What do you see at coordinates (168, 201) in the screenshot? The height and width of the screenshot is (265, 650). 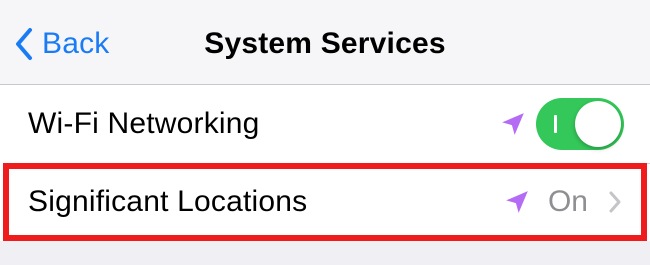 I see `list-item-label: Significant Locations` at bounding box center [168, 201].